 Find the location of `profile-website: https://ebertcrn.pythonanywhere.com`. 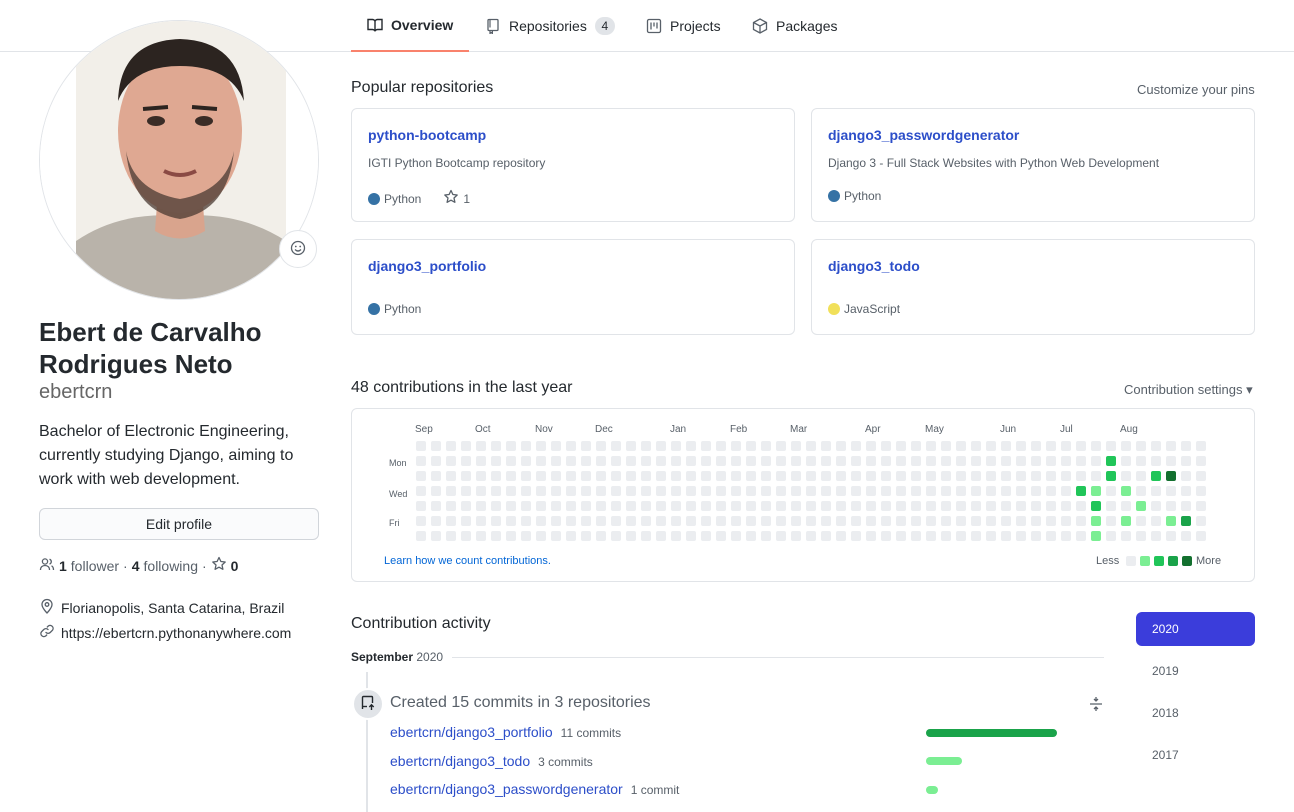

profile-website: https://ebertcrn.pythonanywhere.com is located at coordinates (165, 632).